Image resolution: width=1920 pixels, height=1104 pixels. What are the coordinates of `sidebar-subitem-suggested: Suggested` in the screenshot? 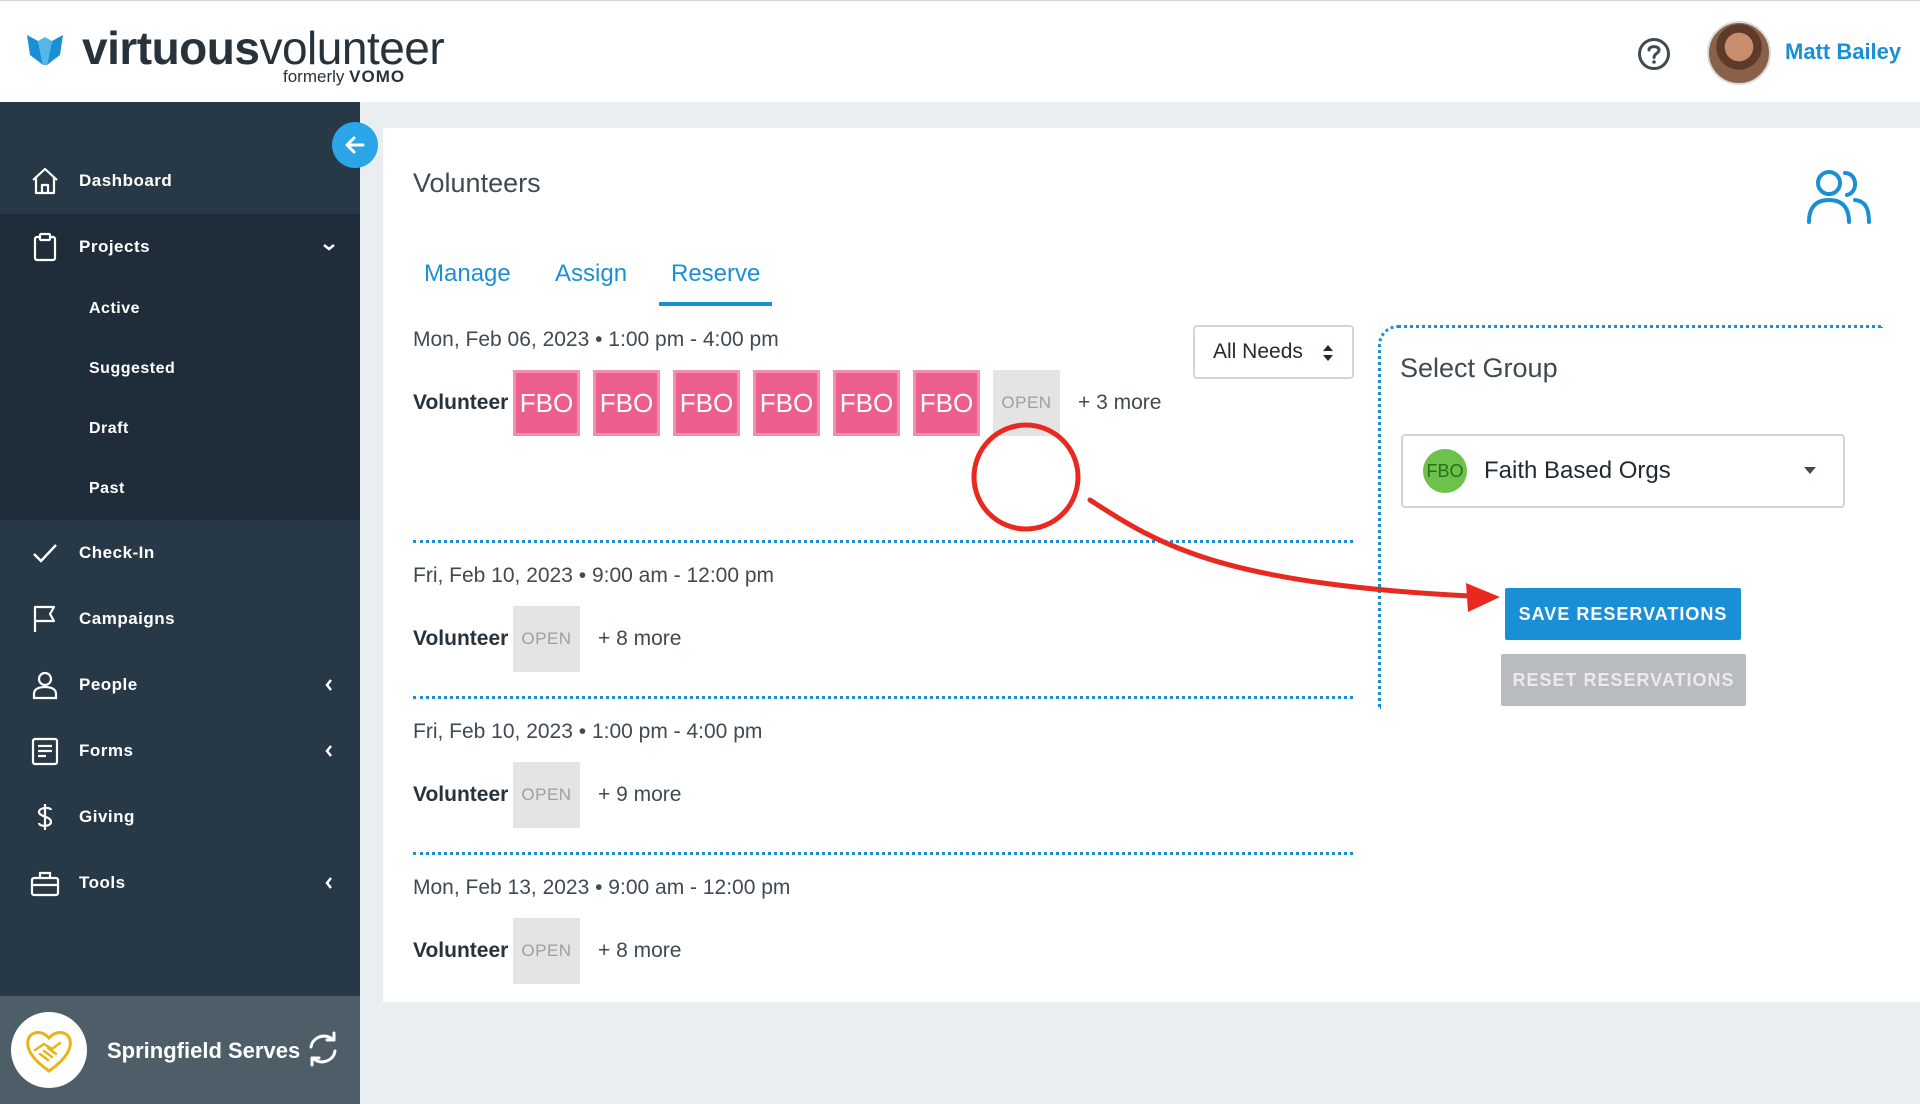 It's located at (132, 369).